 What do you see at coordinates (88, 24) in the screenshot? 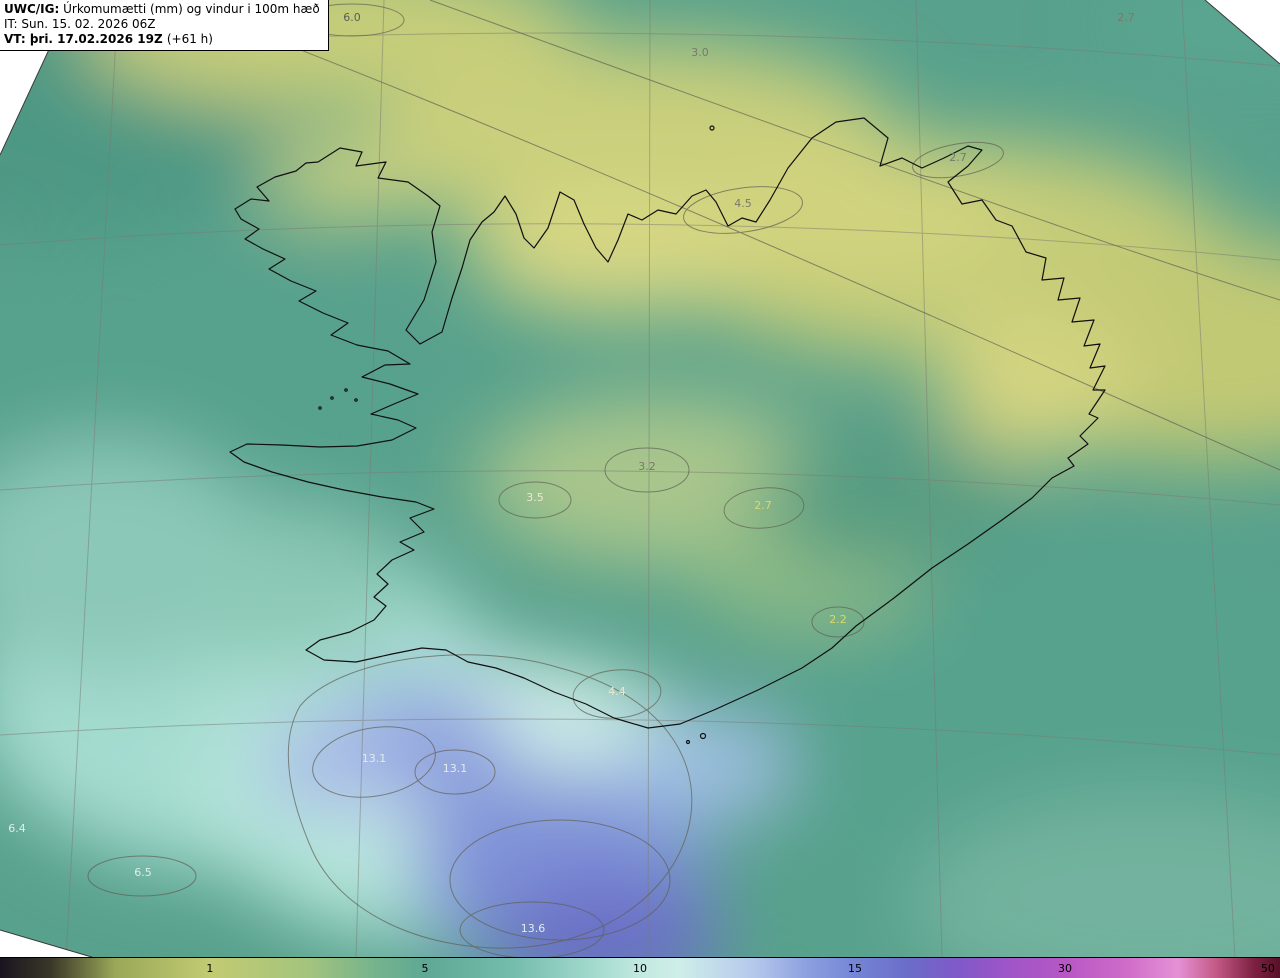
I see `init-value: Sun. 15. 02. 2026 06Z` at bounding box center [88, 24].